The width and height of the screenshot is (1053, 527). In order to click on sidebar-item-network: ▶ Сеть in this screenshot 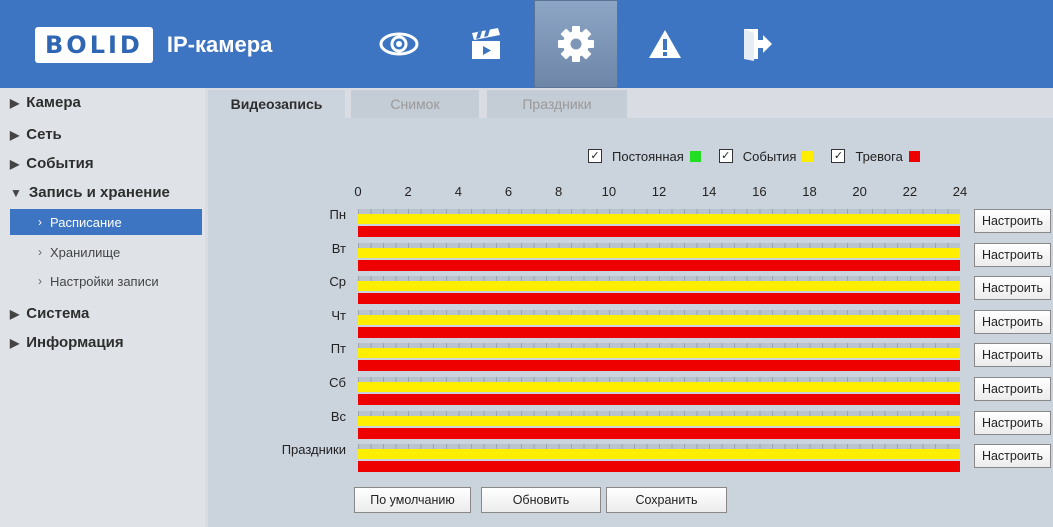, I will do `click(36, 134)`.